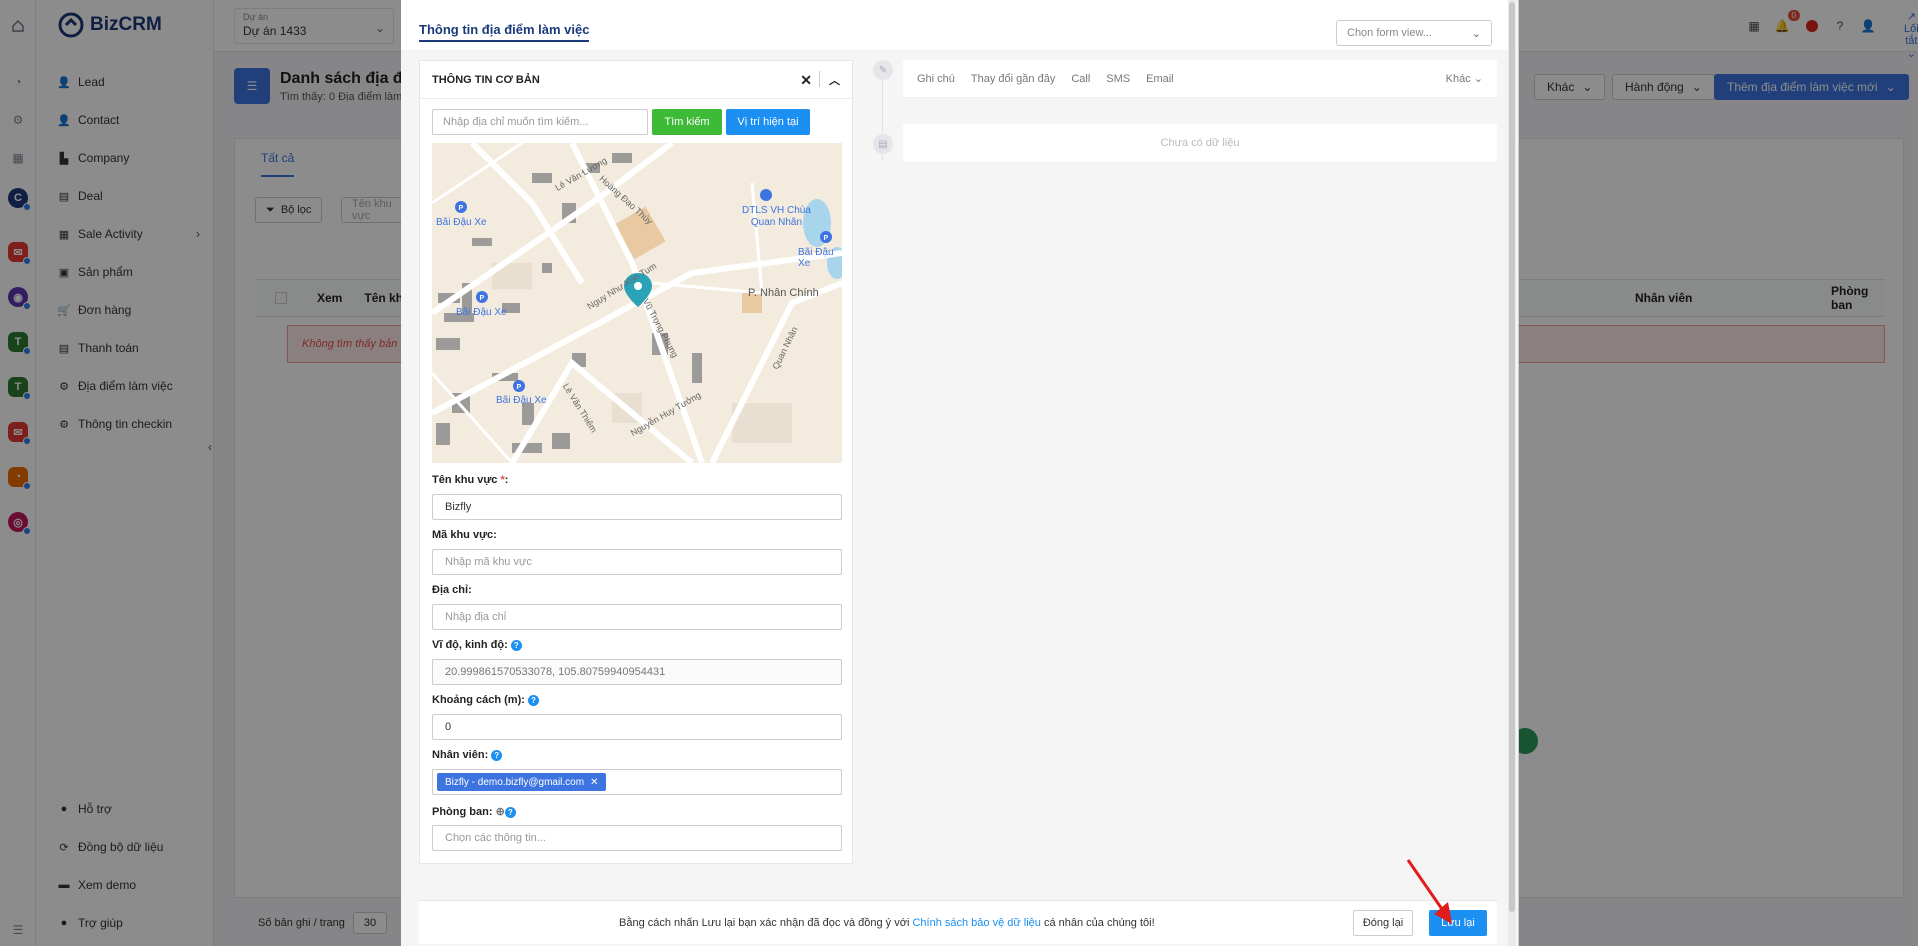 The image size is (1918, 946). I want to click on area-name-input: Bizfly, so click(637, 507).